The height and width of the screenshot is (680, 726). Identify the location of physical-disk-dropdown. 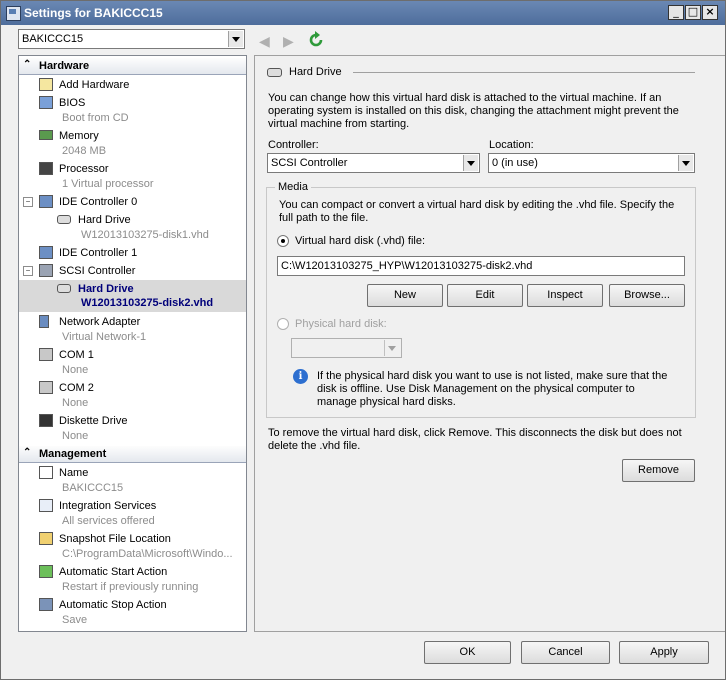
(346, 348).